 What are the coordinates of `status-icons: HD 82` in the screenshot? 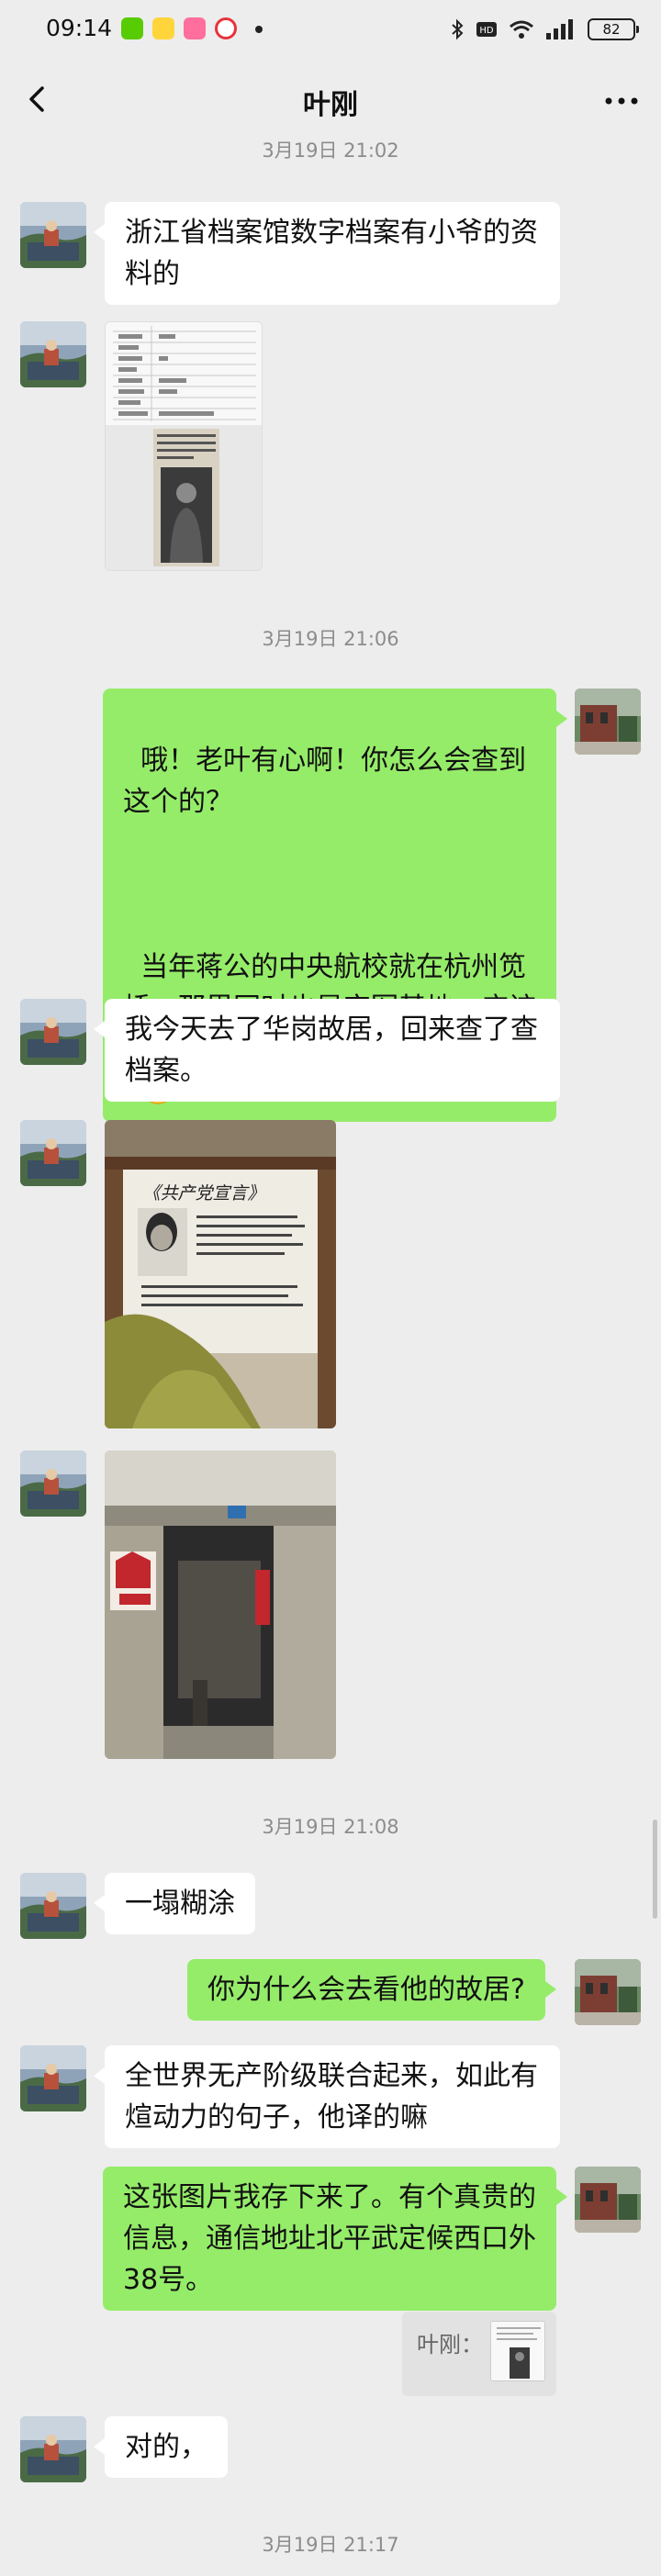 It's located at (544, 29).